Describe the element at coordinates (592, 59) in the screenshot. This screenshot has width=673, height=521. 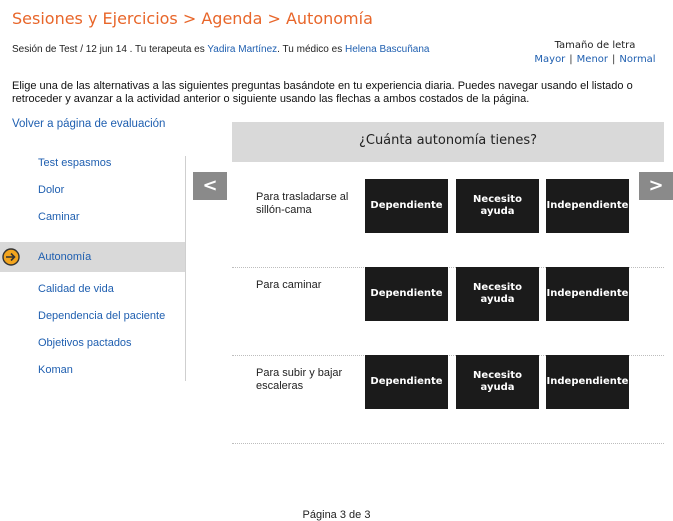
I see `font-smaller-link: Menor` at that location.